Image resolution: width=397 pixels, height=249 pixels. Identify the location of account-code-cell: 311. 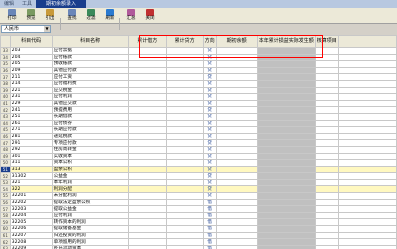
(31, 163).